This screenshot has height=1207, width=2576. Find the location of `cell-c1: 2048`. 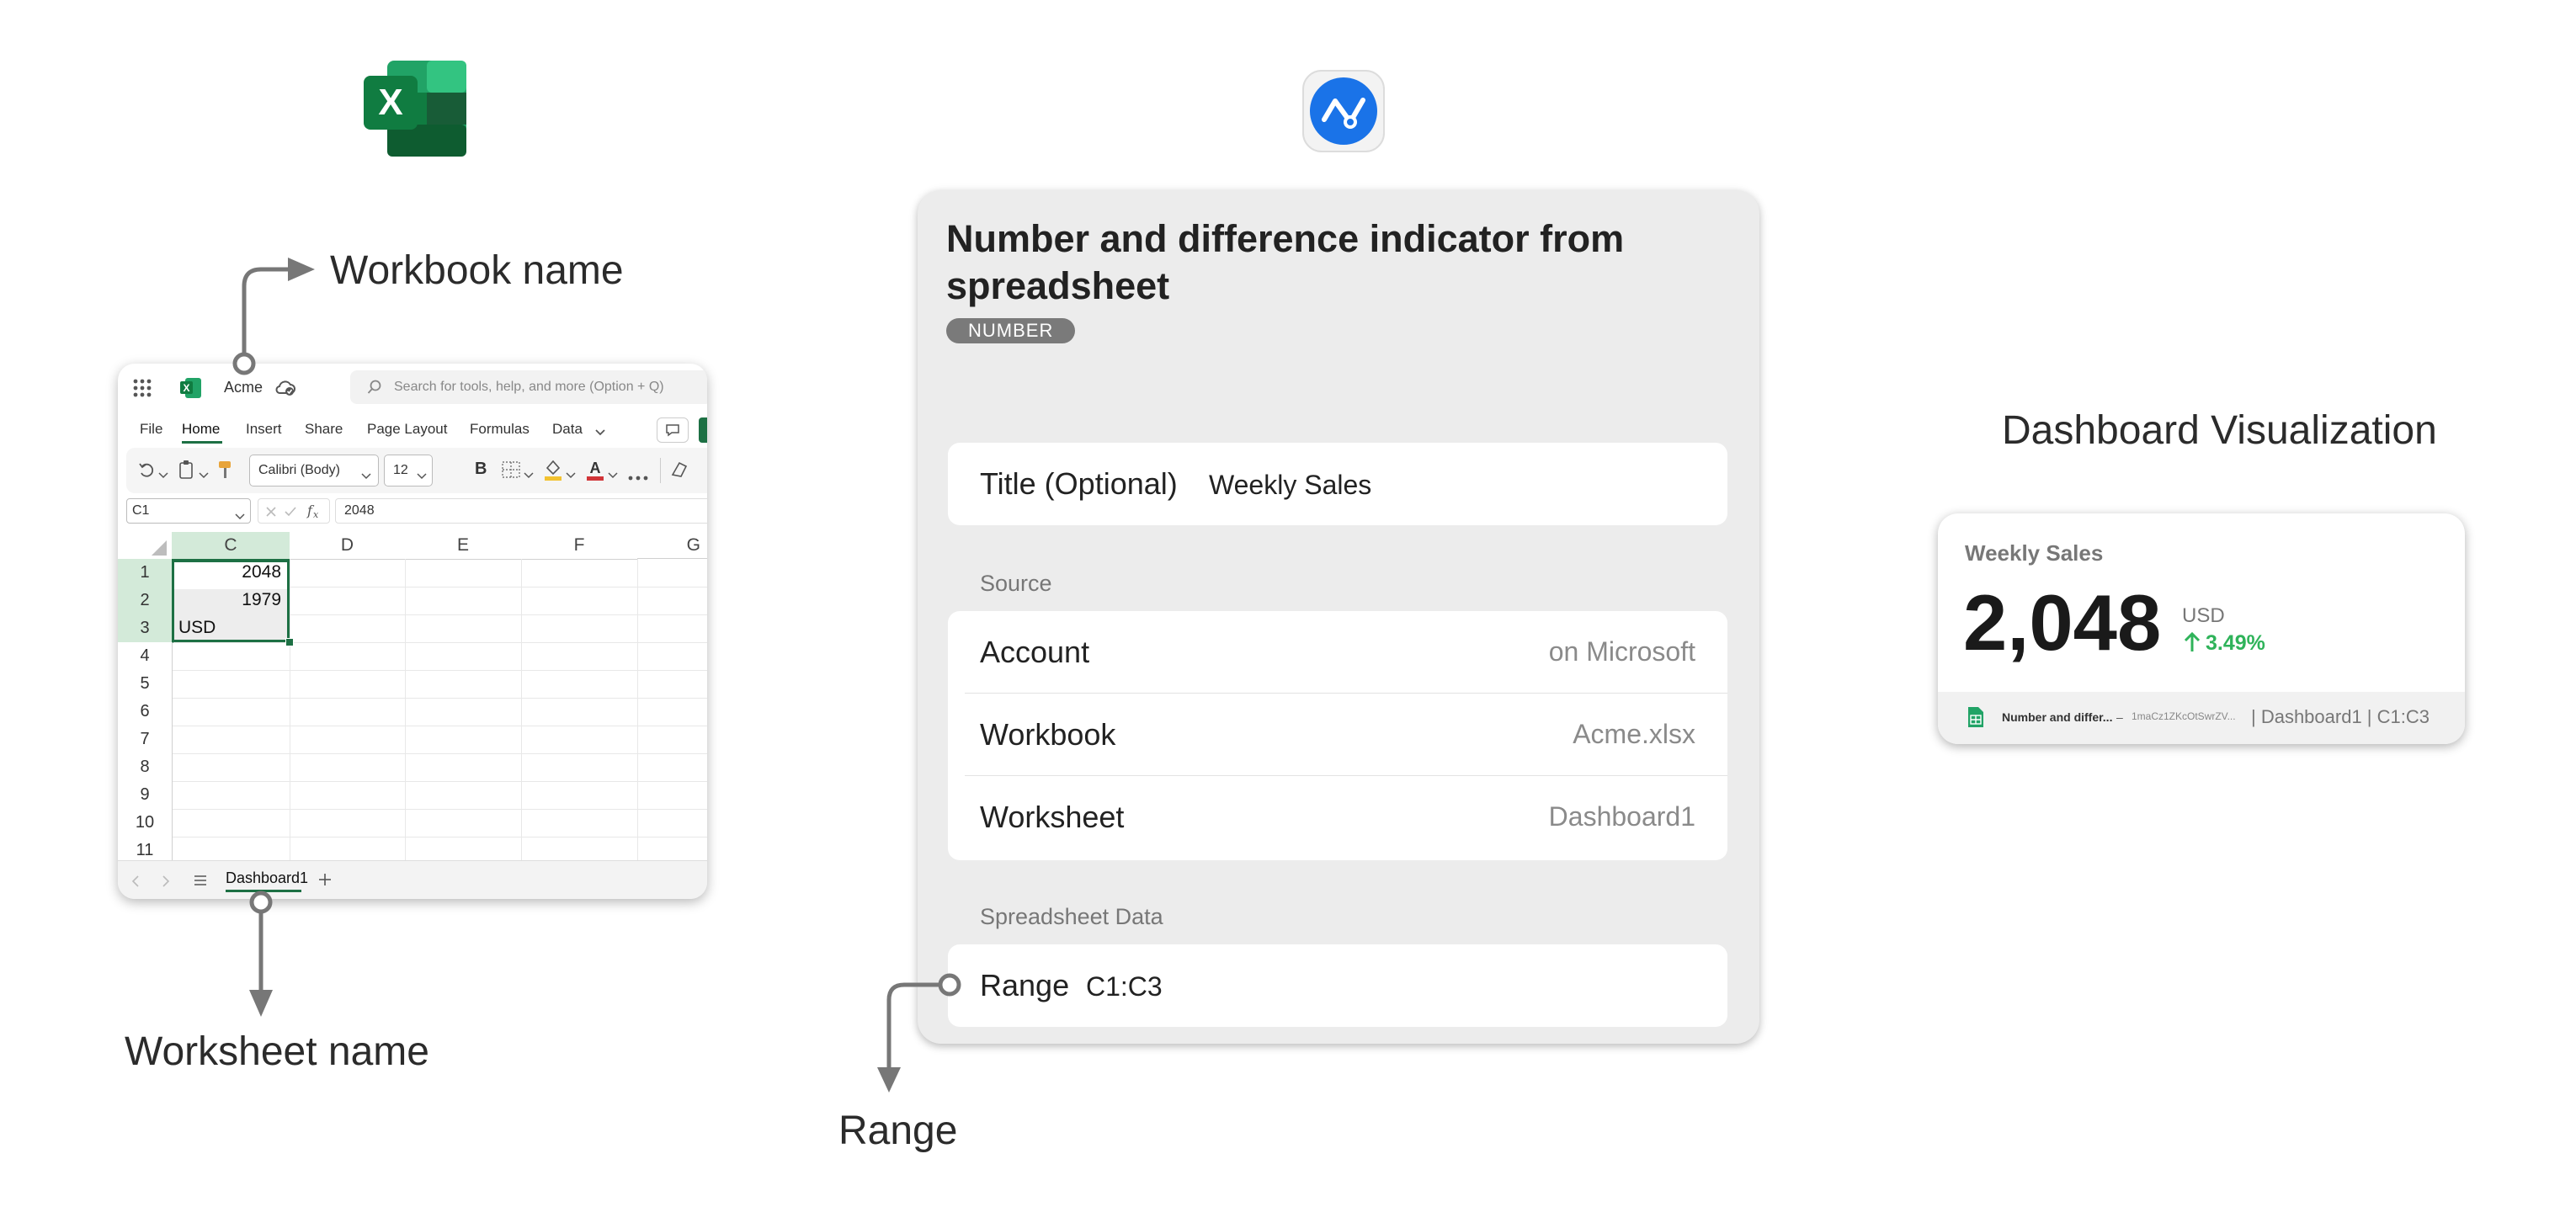

cell-c1: 2048 is located at coordinates (229, 572).